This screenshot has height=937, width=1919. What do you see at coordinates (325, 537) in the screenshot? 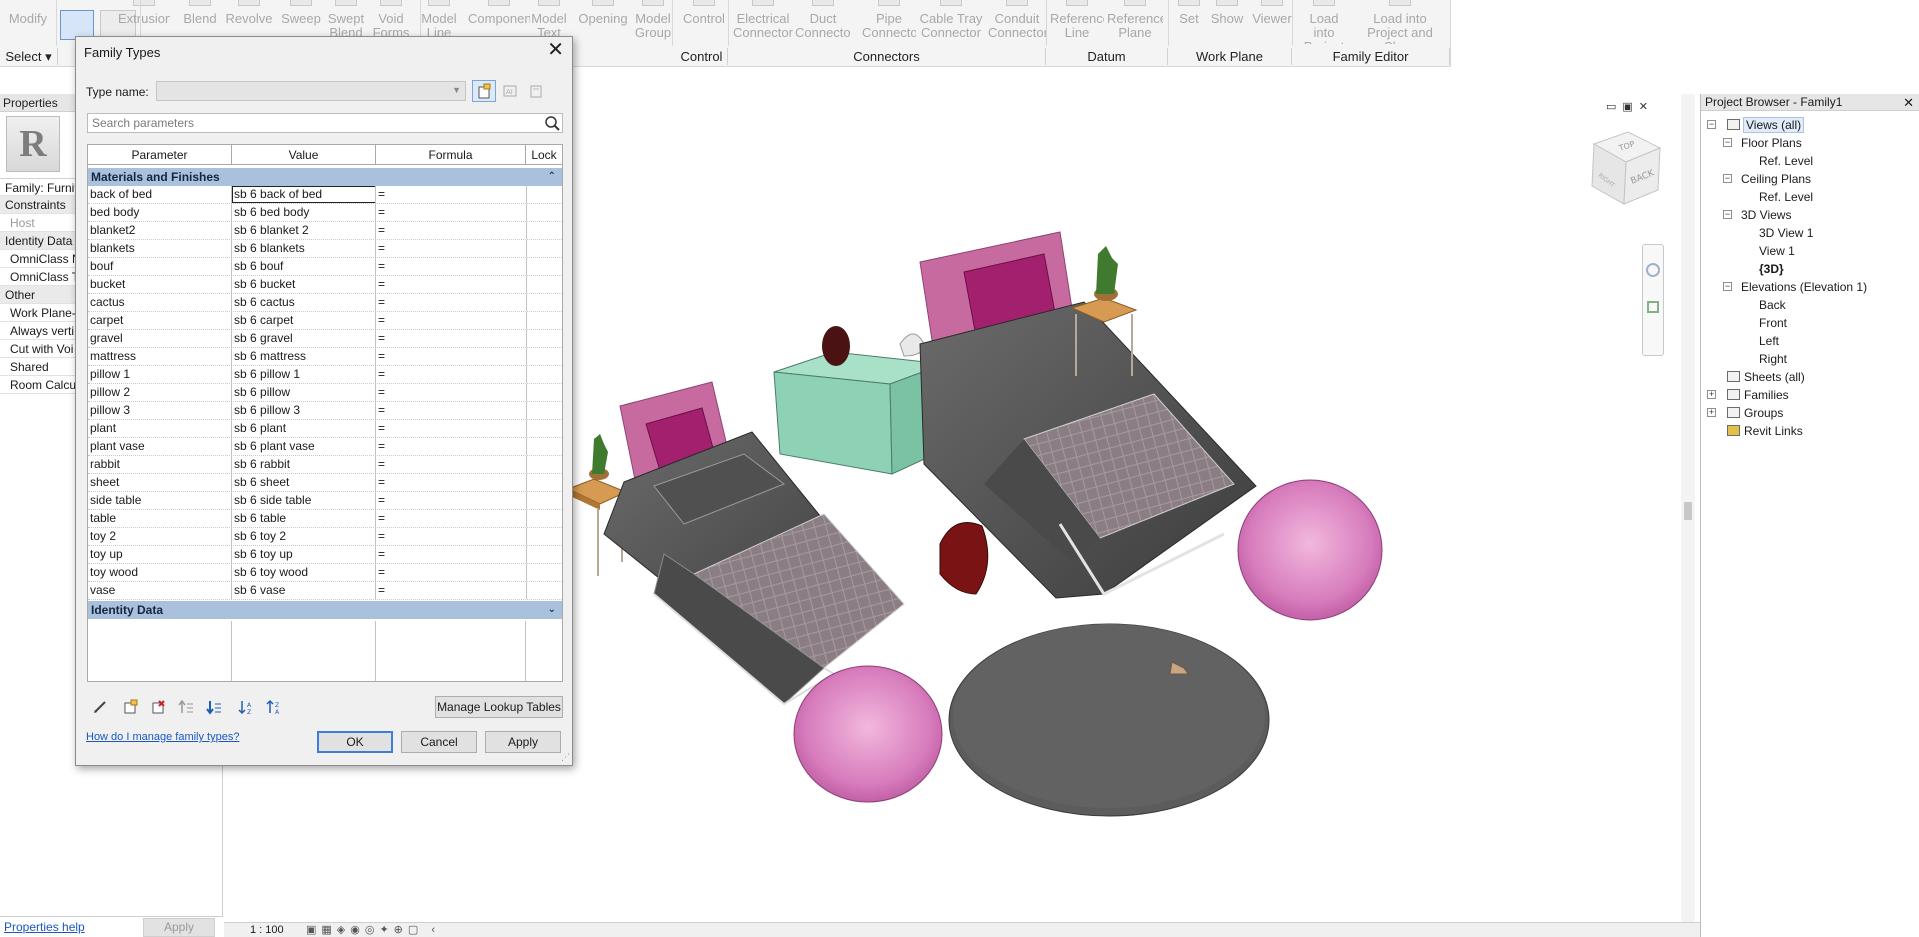
I see `parameter-row: toy 2 sb 6 toy 2 =` at bounding box center [325, 537].